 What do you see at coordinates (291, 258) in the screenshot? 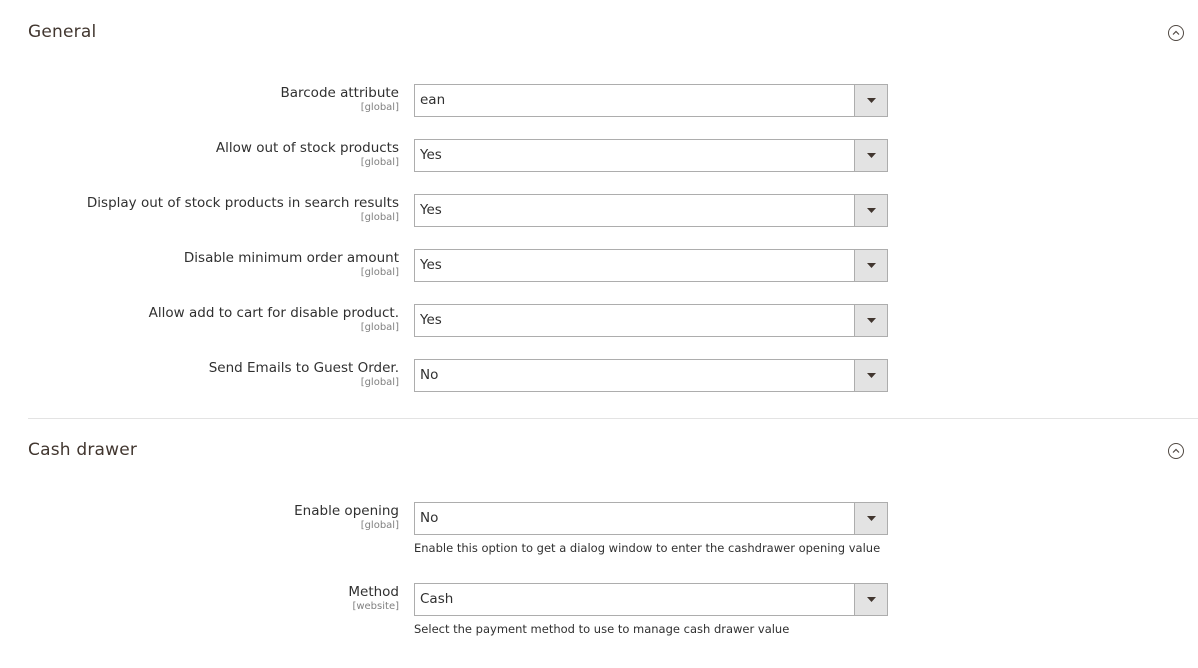
I see `field-label: Disable minimum order amount` at bounding box center [291, 258].